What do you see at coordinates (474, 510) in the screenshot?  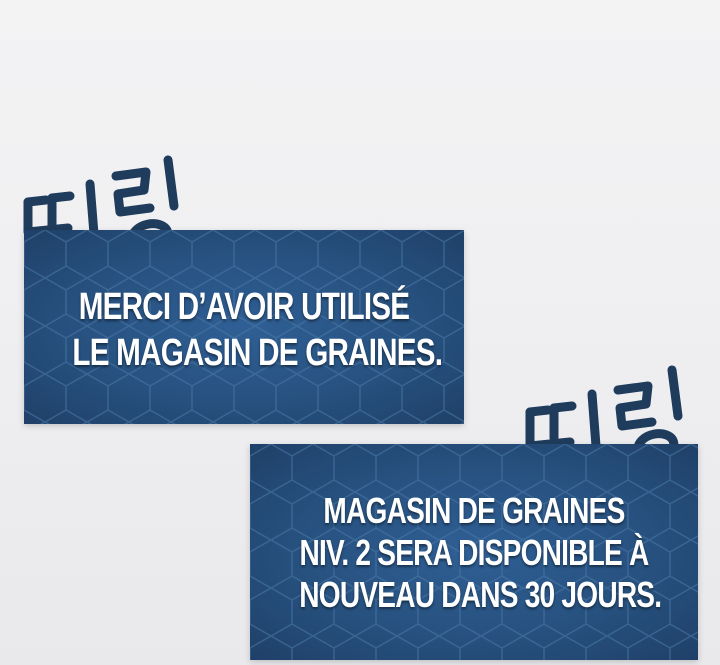 I see `message-line: MAGASIN DE GRAINES` at bounding box center [474, 510].